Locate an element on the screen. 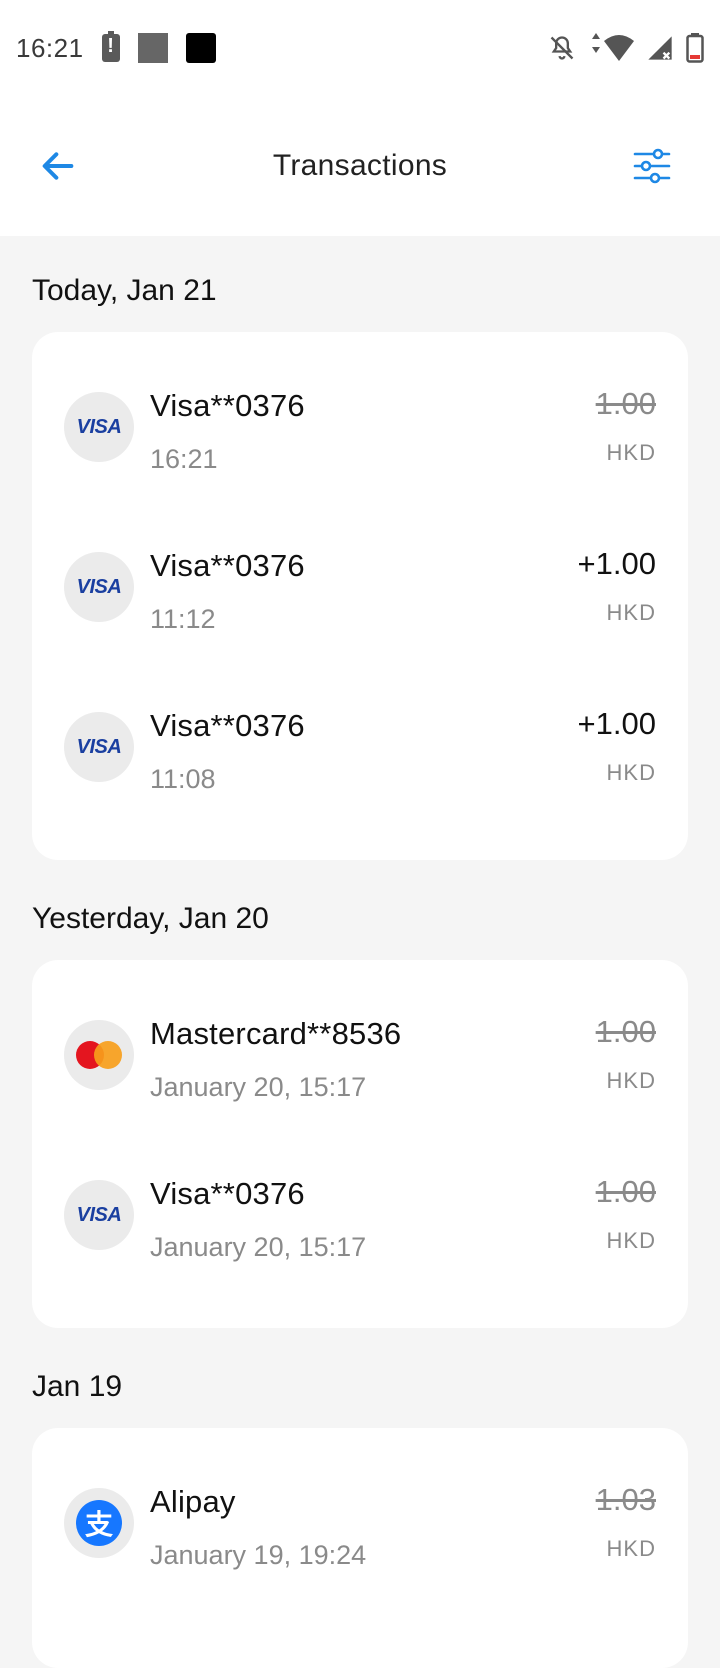  status-right is located at coordinates (626, 48).